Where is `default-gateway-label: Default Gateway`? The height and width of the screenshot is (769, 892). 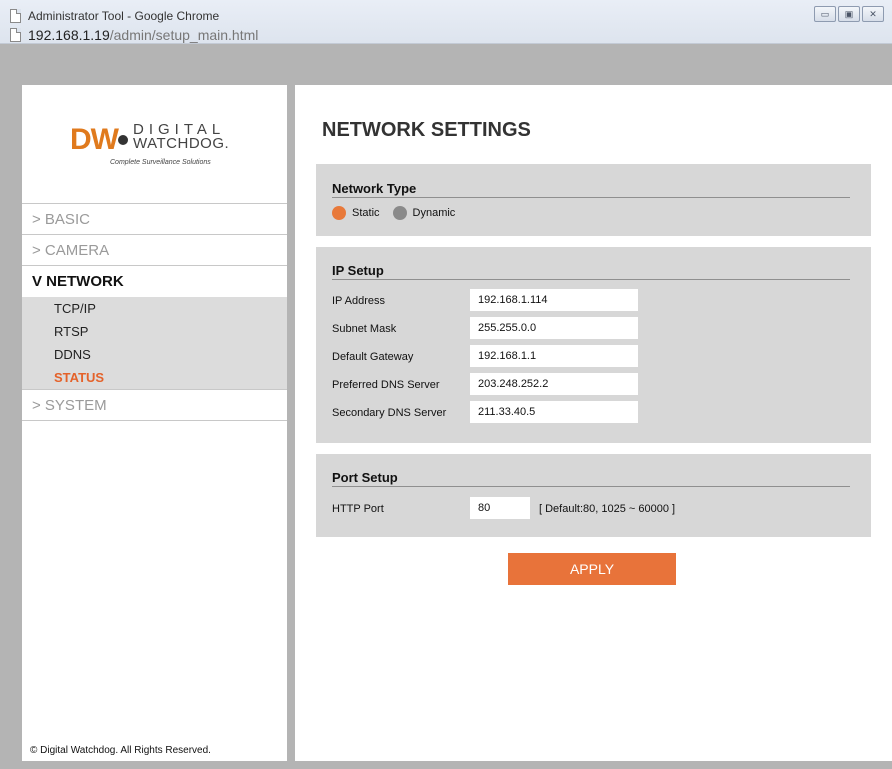
default-gateway-label: Default Gateway is located at coordinates (373, 357).